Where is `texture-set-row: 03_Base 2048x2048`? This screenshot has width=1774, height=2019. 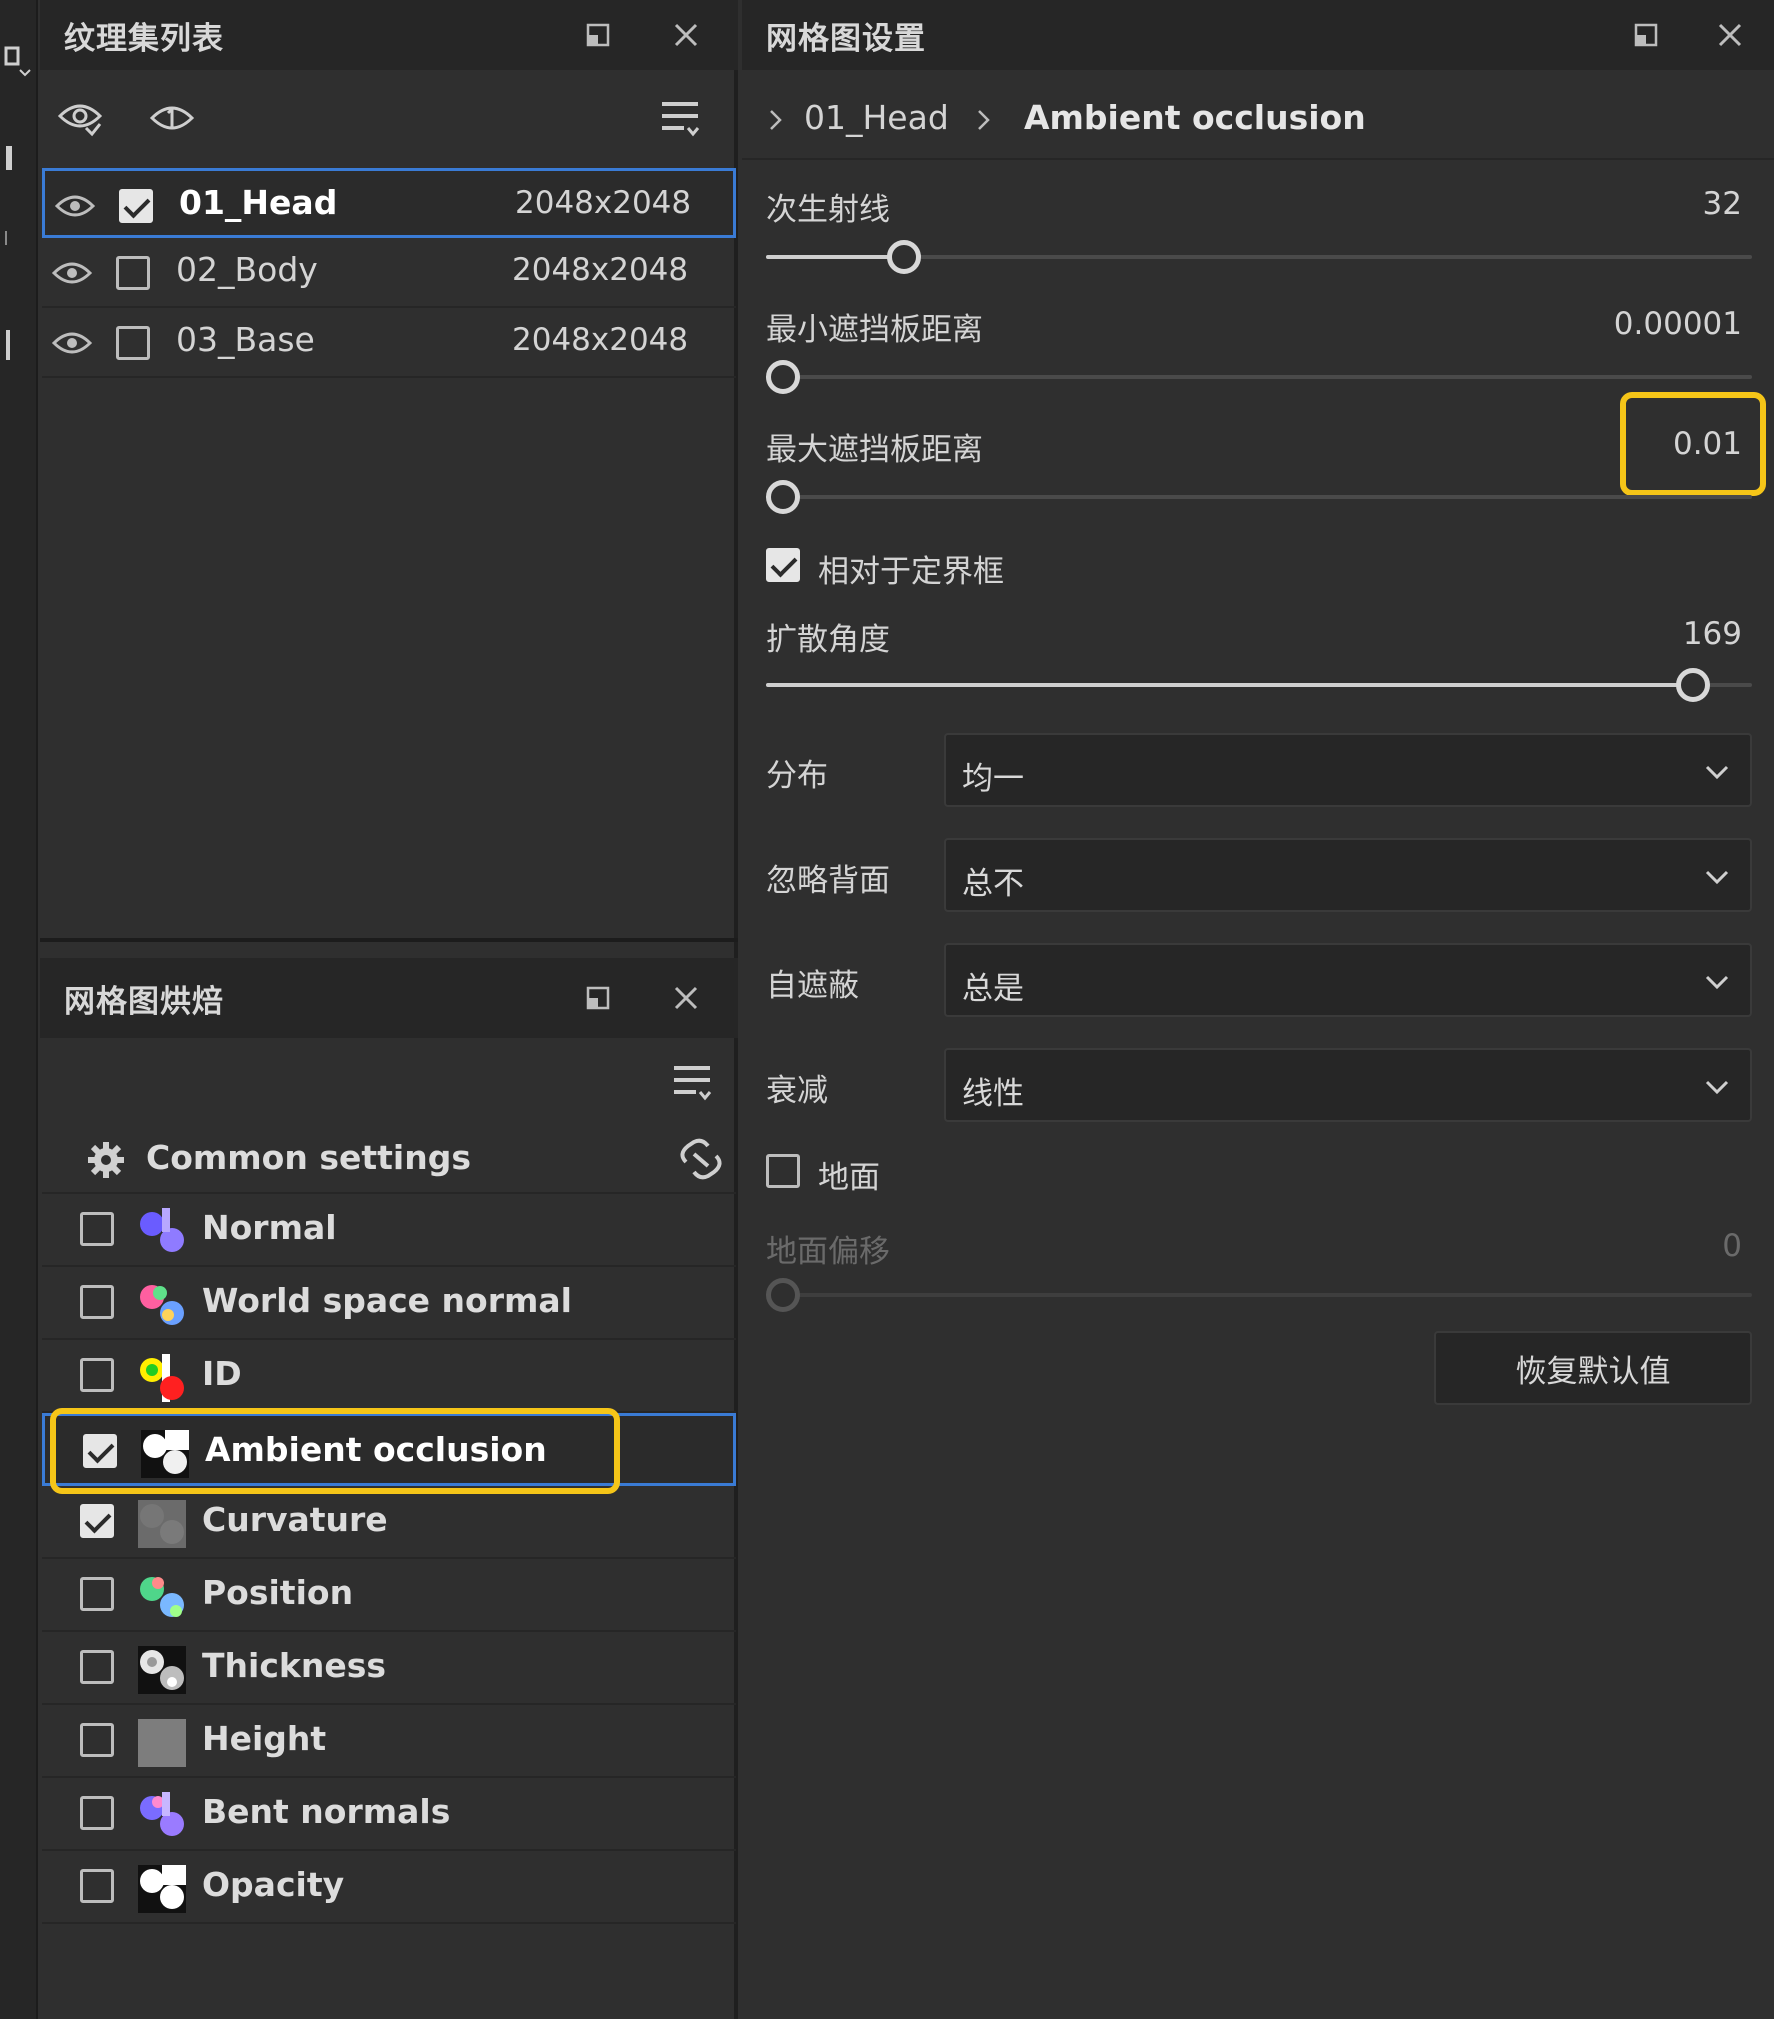
texture-set-row: 03_Base 2048x2048 is located at coordinates (389, 343).